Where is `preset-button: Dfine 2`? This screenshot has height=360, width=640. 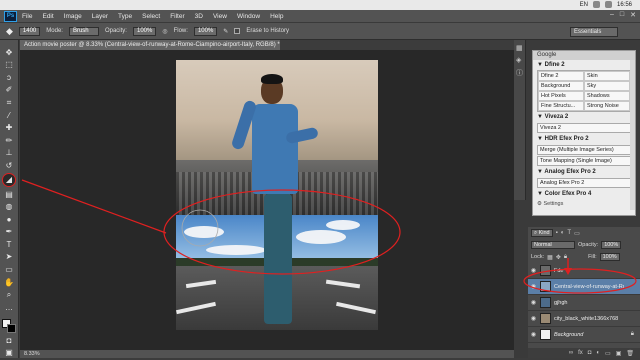 preset-button: Dfine 2 is located at coordinates (561, 76).